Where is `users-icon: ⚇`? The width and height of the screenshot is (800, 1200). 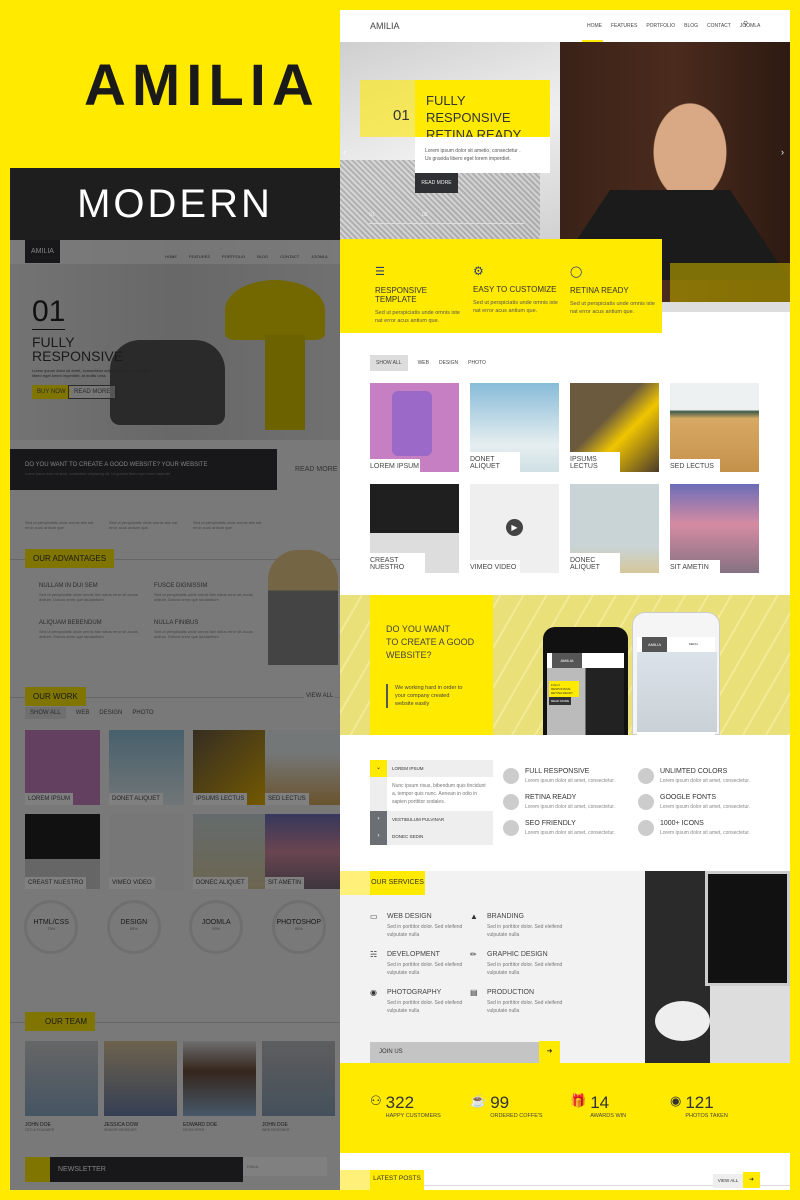
users-icon: ⚇ is located at coordinates (376, 1100).